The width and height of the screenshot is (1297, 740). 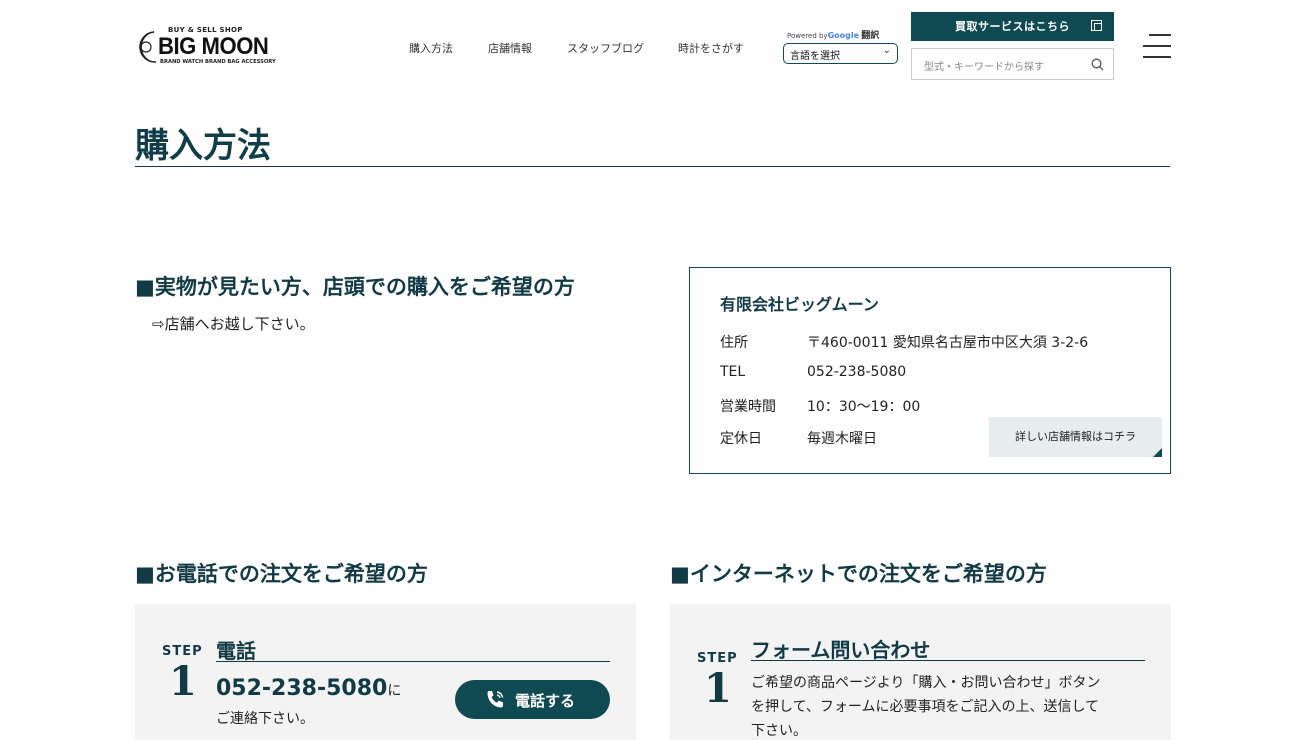 What do you see at coordinates (510, 48) in the screenshot?
I see `nav-item-store: 店舗情報` at bounding box center [510, 48].